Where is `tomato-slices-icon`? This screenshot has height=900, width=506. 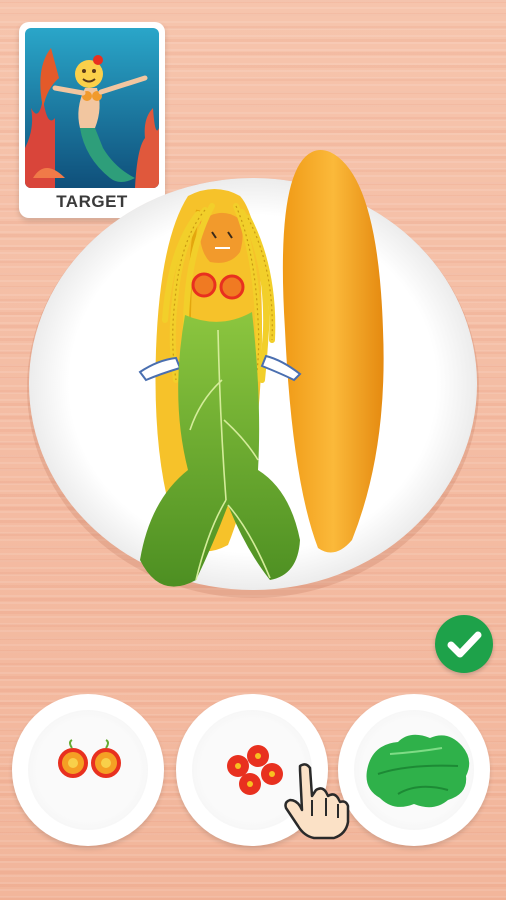 tomato-slices-icon is located at coordinates (89, 758).